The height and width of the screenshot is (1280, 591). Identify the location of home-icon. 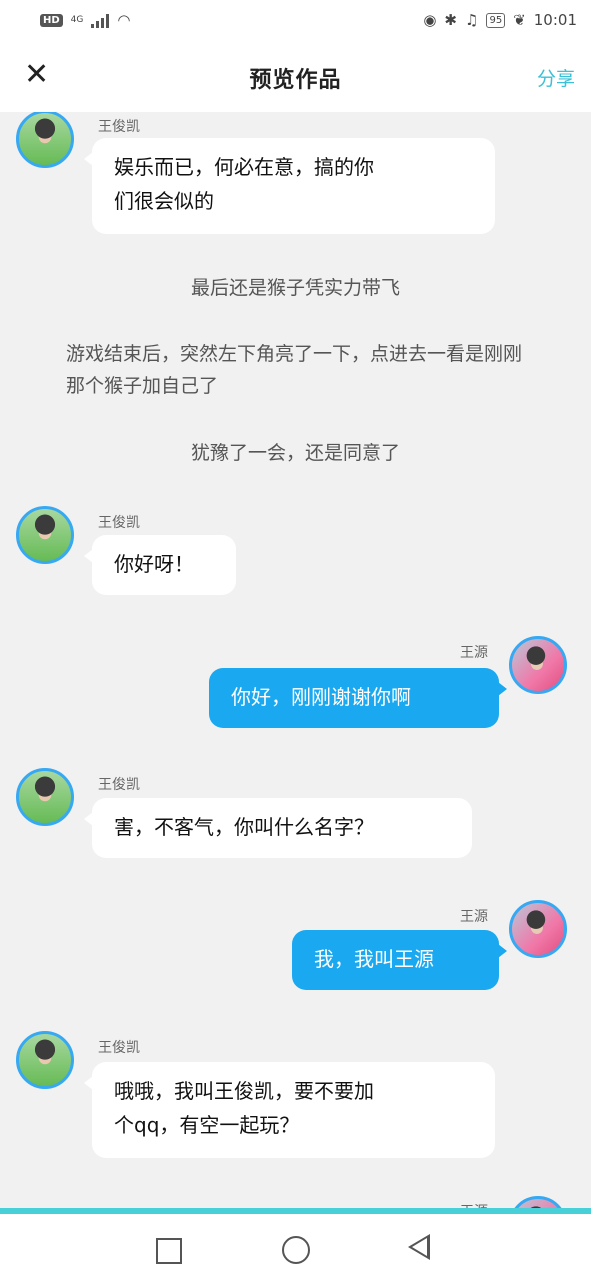
(296, 1250).